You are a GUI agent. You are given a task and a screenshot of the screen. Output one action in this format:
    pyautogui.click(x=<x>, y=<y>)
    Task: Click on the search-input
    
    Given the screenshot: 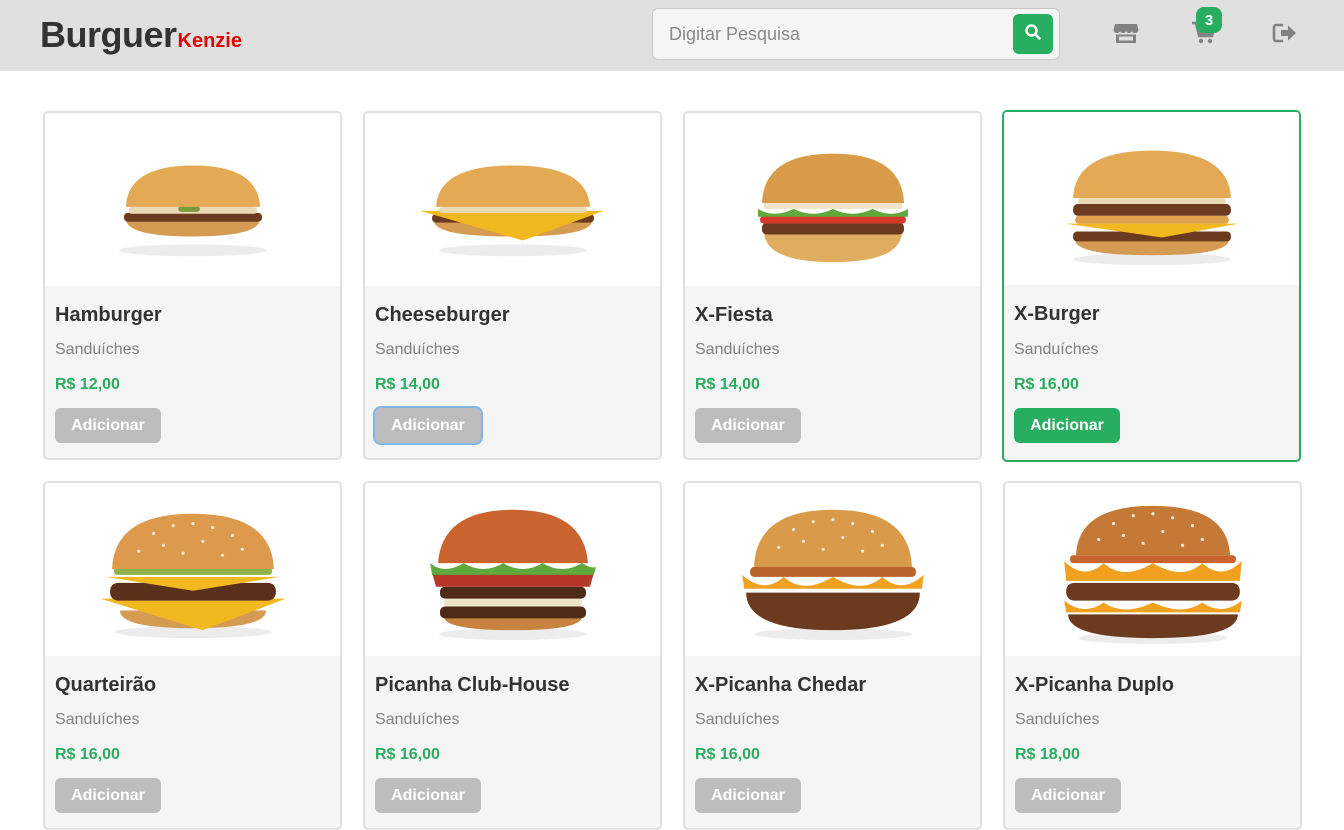 What is the action you would take?
    pyautogui.click(x=839, y=34)
    